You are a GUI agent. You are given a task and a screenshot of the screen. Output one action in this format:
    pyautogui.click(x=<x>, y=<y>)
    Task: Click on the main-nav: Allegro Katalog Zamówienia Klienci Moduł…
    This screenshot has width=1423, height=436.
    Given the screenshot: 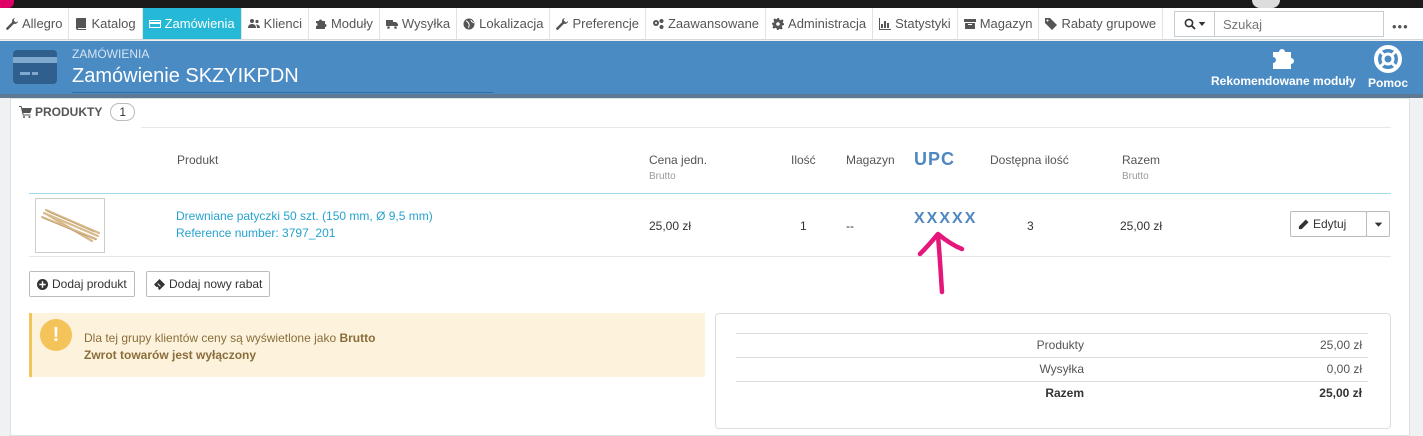 What is the action you would take?
    pyautogui.click(x=711, y=24)
    